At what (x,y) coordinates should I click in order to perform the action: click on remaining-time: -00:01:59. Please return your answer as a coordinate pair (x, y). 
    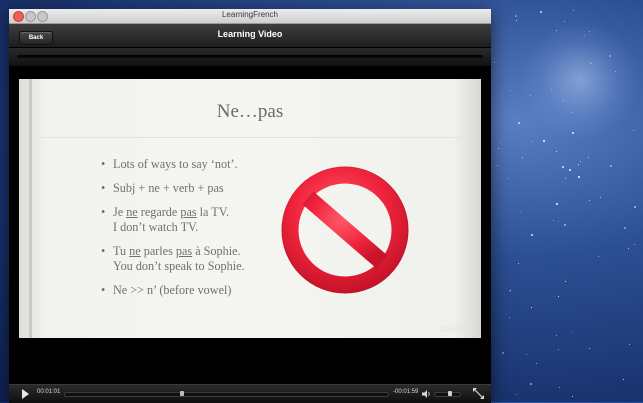
    Looking at the image, I should click on (406, 392).